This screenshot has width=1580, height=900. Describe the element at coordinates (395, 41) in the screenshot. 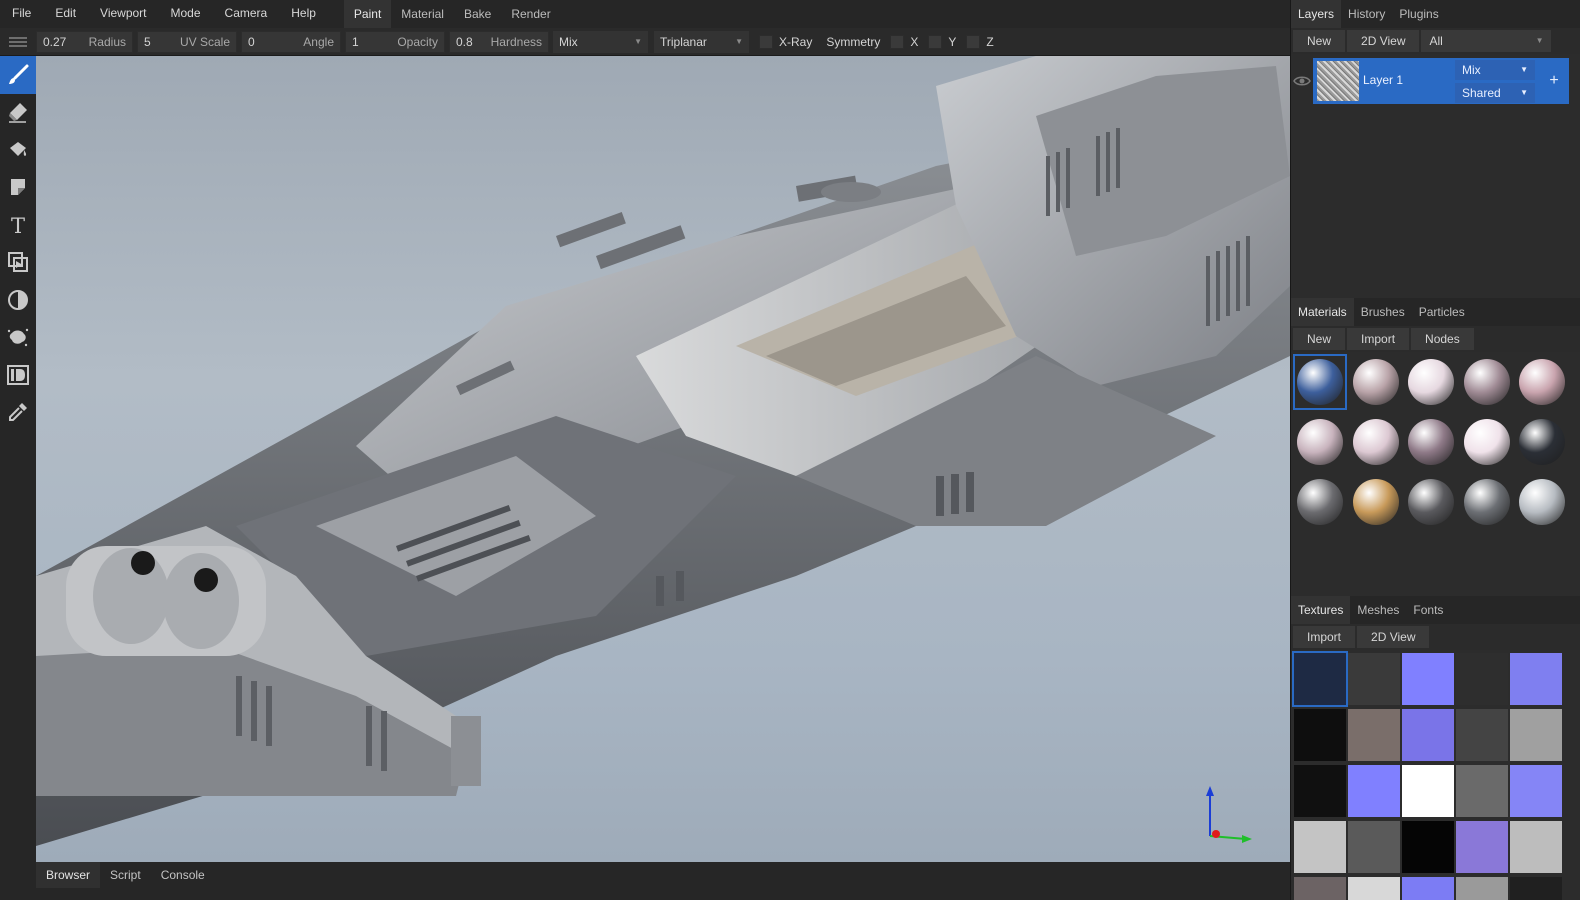

I see `opacity-field: 1 Opacity` at that location.